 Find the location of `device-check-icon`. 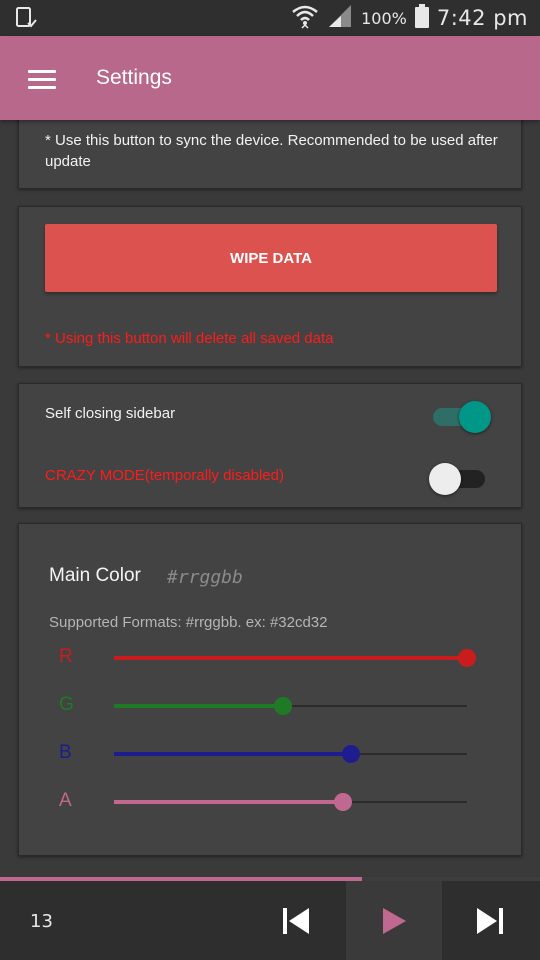

device-check-icon is located at coordinates (26, 20).